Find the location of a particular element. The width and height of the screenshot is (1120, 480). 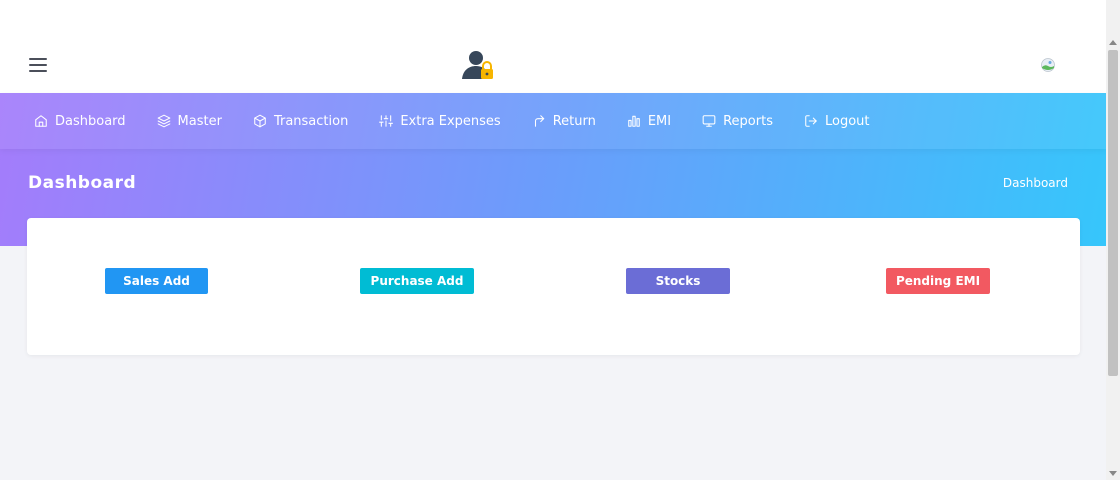

nav-item-label: Dashboard is located at coordinates (90, 121).